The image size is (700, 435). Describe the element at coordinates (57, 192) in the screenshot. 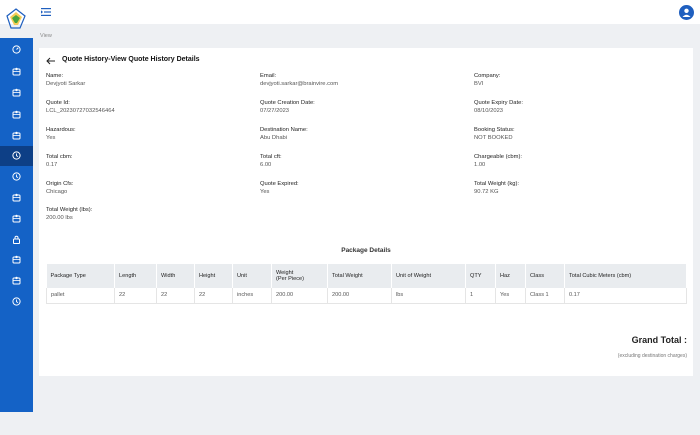

I see `field-value: Chicago` at that location.